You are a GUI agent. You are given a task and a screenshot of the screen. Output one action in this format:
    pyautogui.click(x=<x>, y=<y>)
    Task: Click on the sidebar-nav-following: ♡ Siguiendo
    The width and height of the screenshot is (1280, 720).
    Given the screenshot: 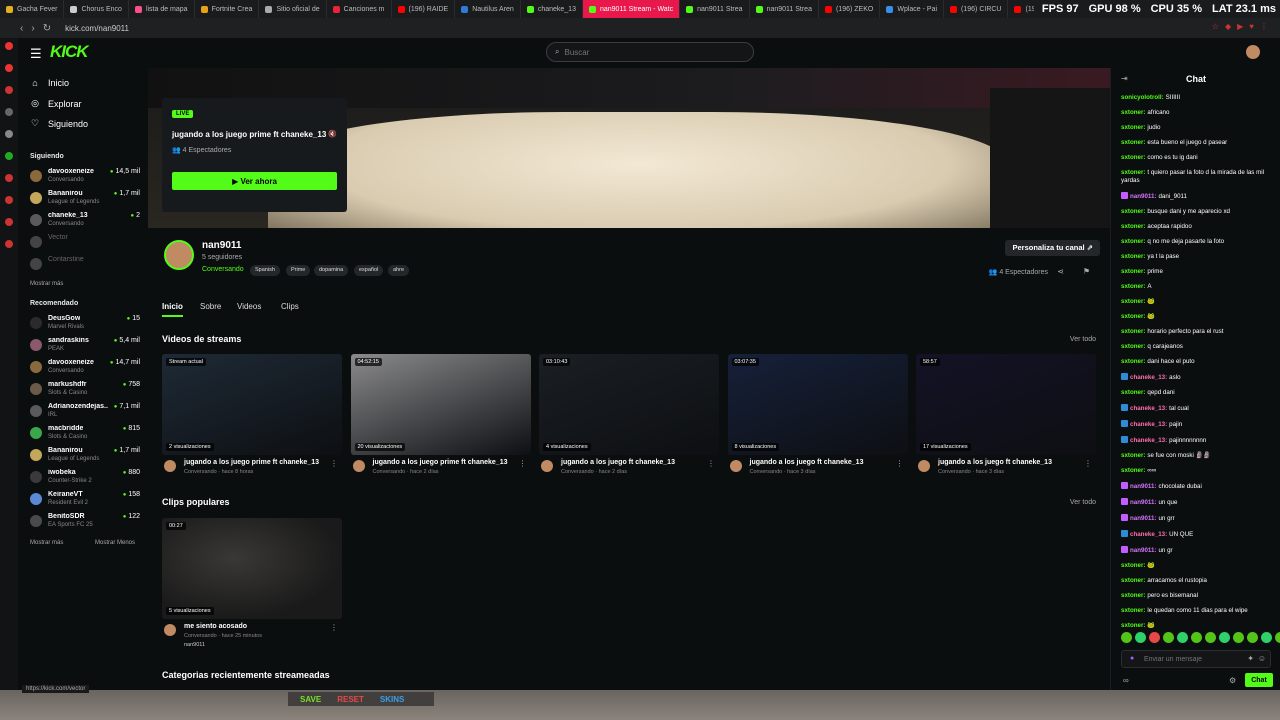 What is the action you would take?
    pyautogui.click(x=59, y=123)
    